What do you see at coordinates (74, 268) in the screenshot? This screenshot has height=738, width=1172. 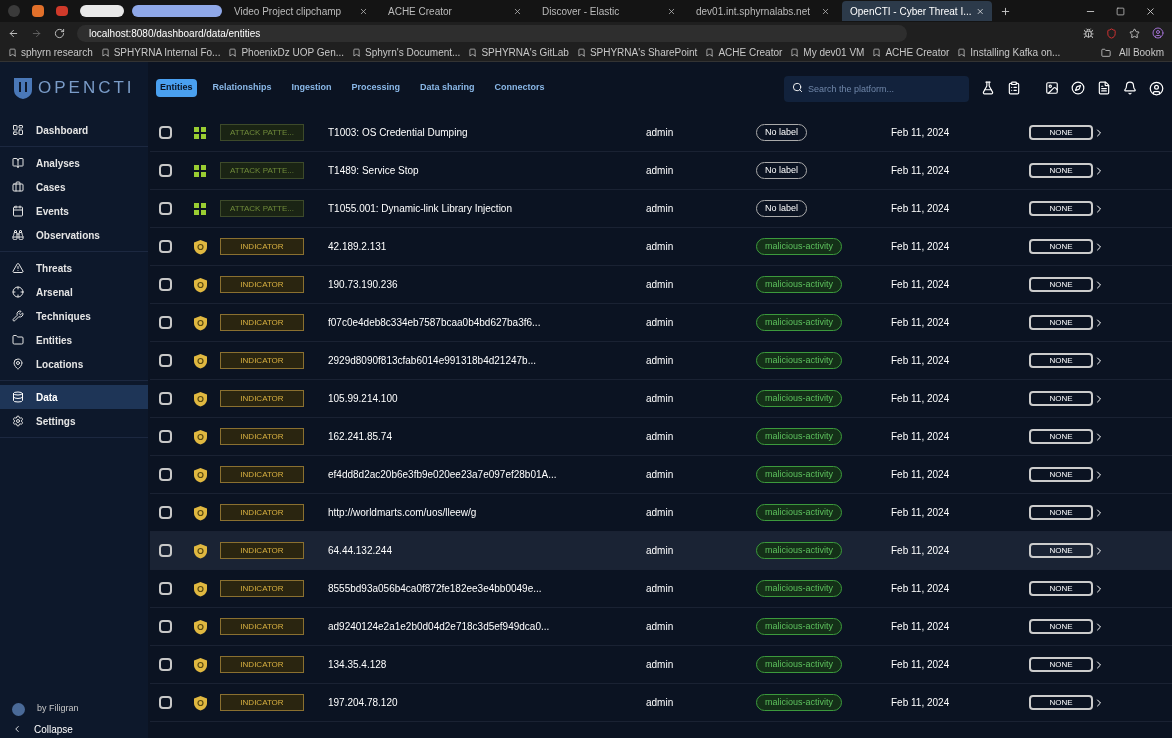 I see `sidebar-item: Threats` at bounding box center [74, 268].